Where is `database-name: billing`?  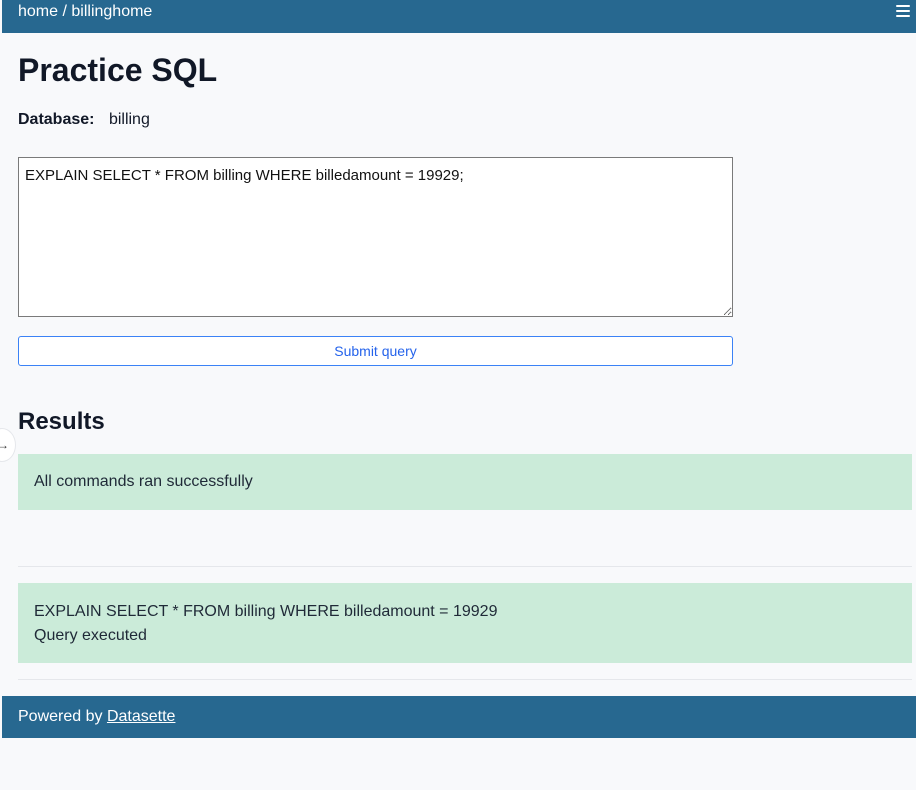 database-name: billing is located at coordinates (129, 119).